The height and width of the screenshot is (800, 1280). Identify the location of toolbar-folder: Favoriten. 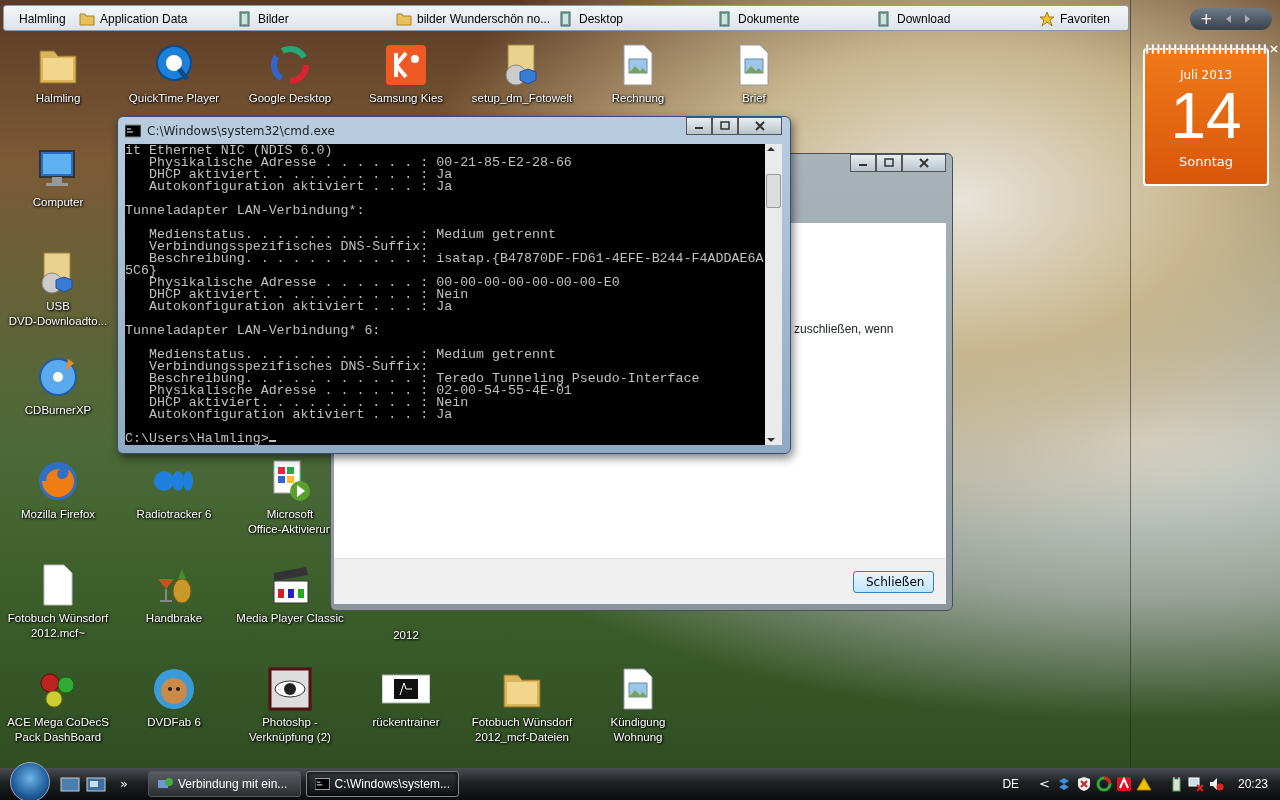
(1075, 19).